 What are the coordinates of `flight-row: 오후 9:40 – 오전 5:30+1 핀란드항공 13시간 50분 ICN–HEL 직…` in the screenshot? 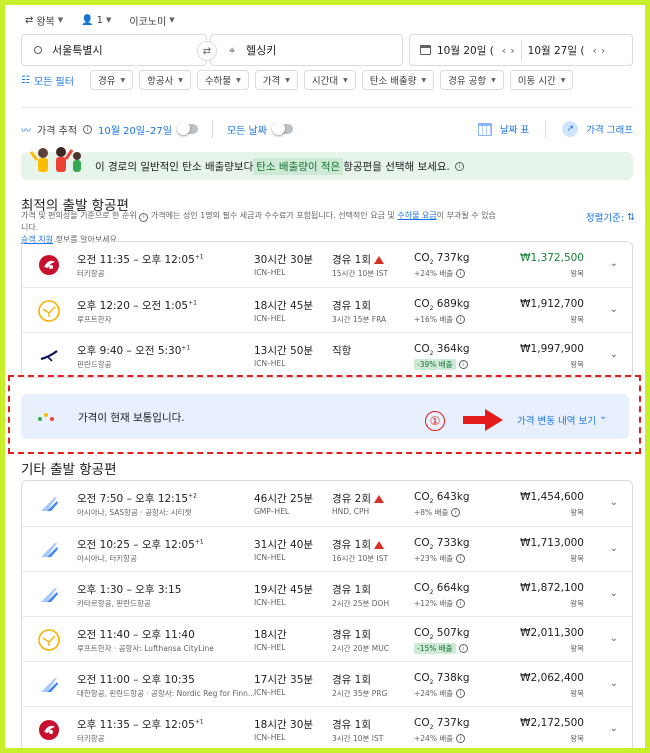 It's located at (327, 354).